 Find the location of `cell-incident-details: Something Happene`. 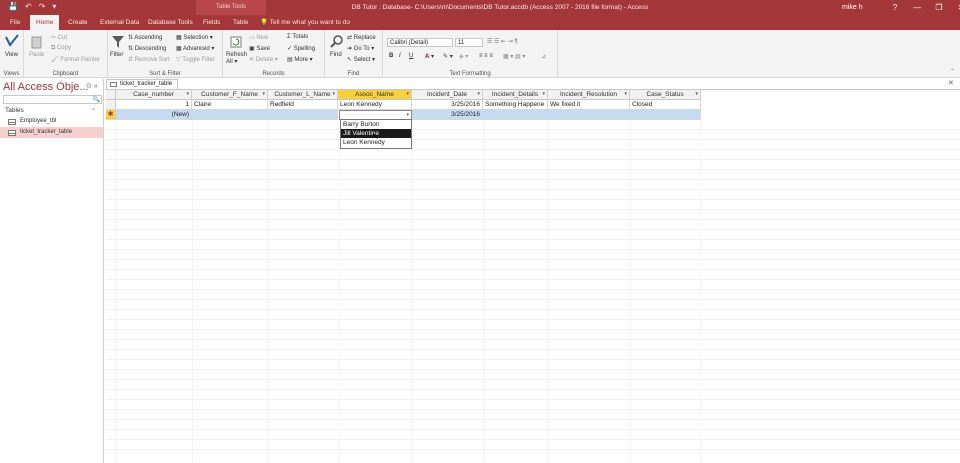

cell-incident-details: Something Happene is located at coordinates (515, 105).